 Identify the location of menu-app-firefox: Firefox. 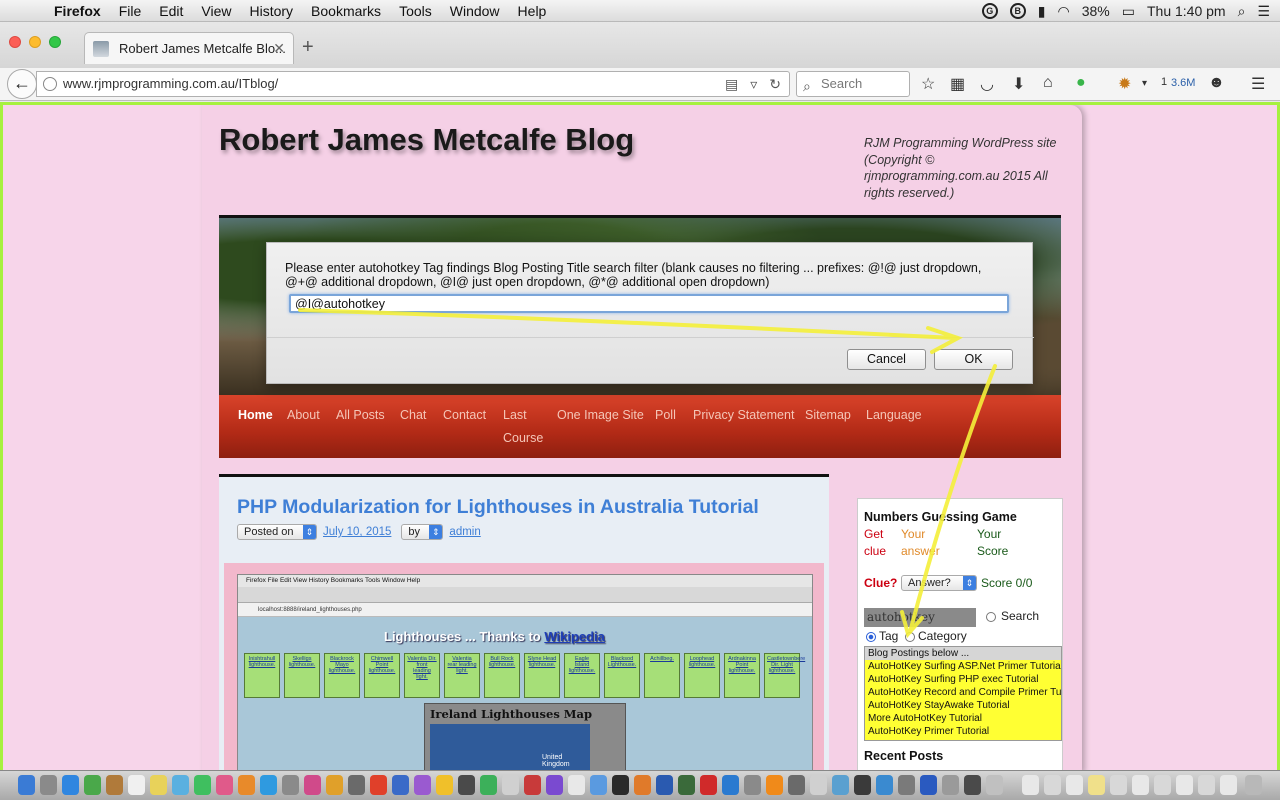
(77, 11).